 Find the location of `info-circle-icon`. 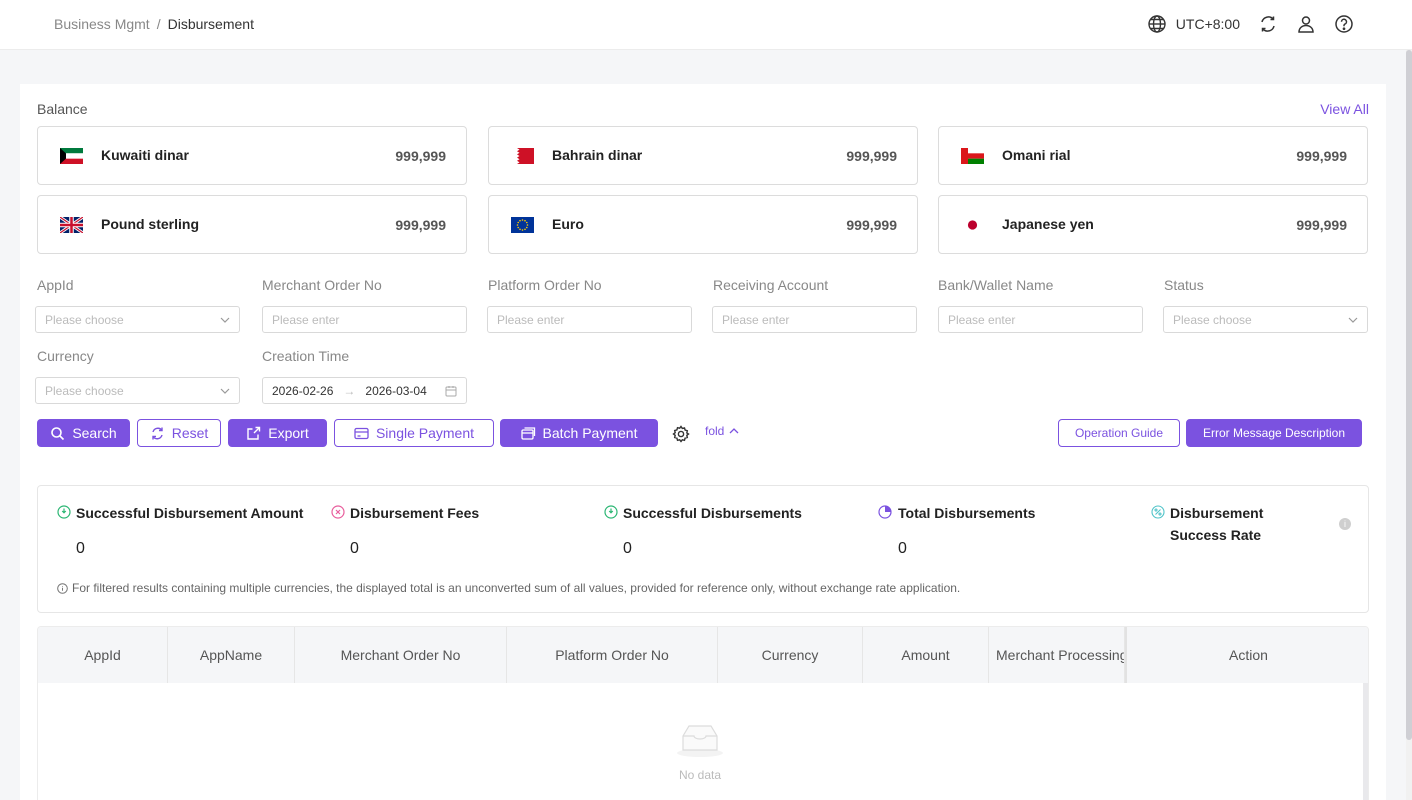

info-circle-icon is located at coordinates (62, 588).